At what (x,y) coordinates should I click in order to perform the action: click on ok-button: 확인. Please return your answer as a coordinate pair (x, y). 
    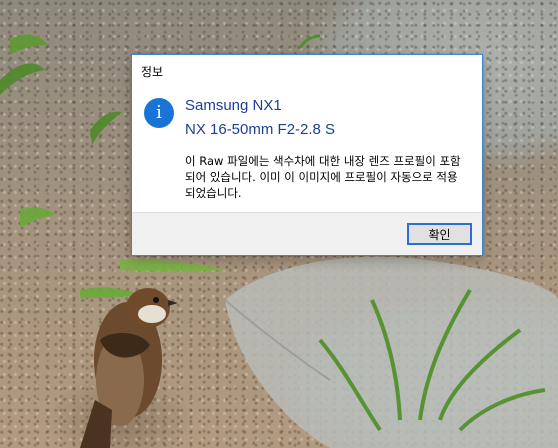
    Looking at the image, I should click on (439, 234).